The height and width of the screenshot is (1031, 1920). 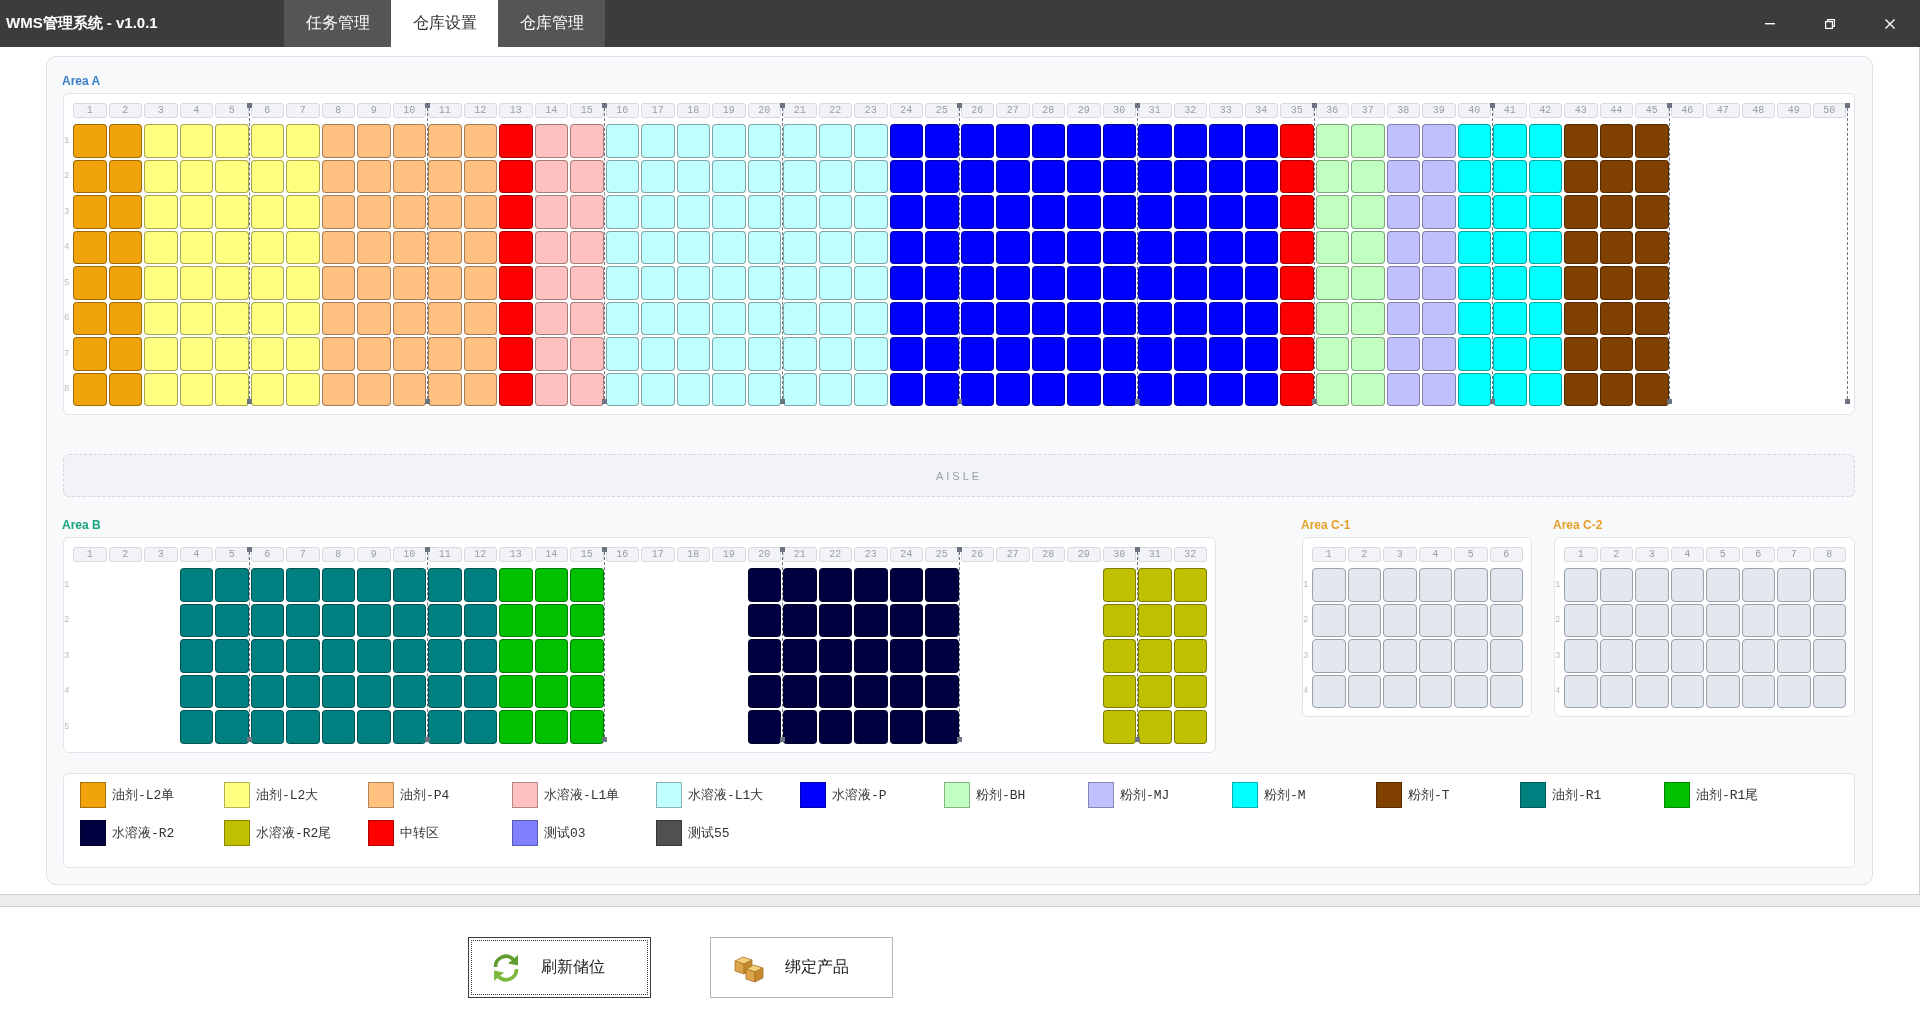 What do you see at coordinates (1368, 110) in the screenshot?
I see `column-header: 37` at bounding box center [1368, 110].